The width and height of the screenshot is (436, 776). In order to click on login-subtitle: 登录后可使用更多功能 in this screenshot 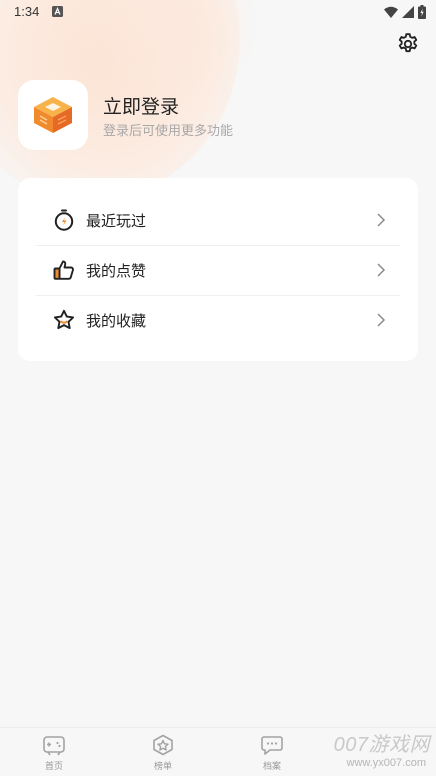, I will do `click(168, 131)`.